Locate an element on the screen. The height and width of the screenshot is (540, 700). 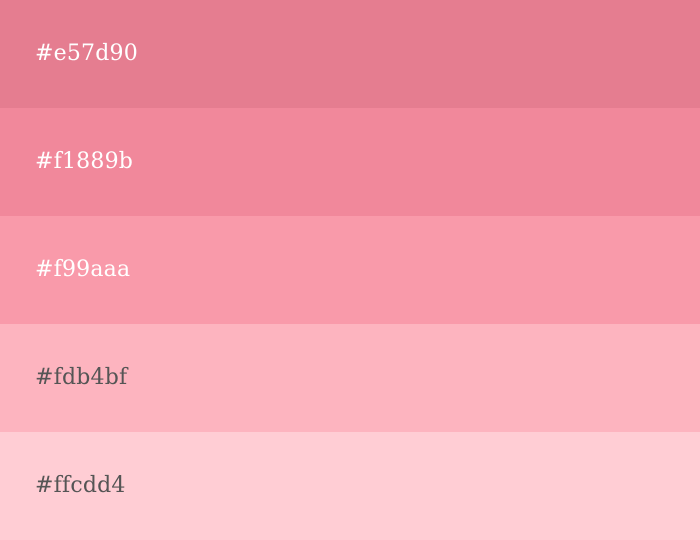
swatch-hex-label: #f1889b is located at coordinates (84, 161).